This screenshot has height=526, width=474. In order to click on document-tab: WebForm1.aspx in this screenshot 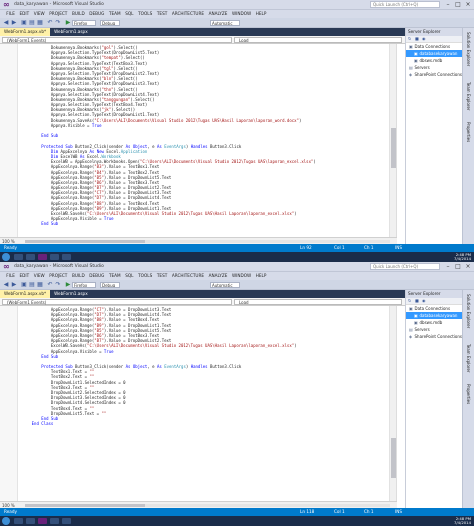, I will do `click(71, 294)`.